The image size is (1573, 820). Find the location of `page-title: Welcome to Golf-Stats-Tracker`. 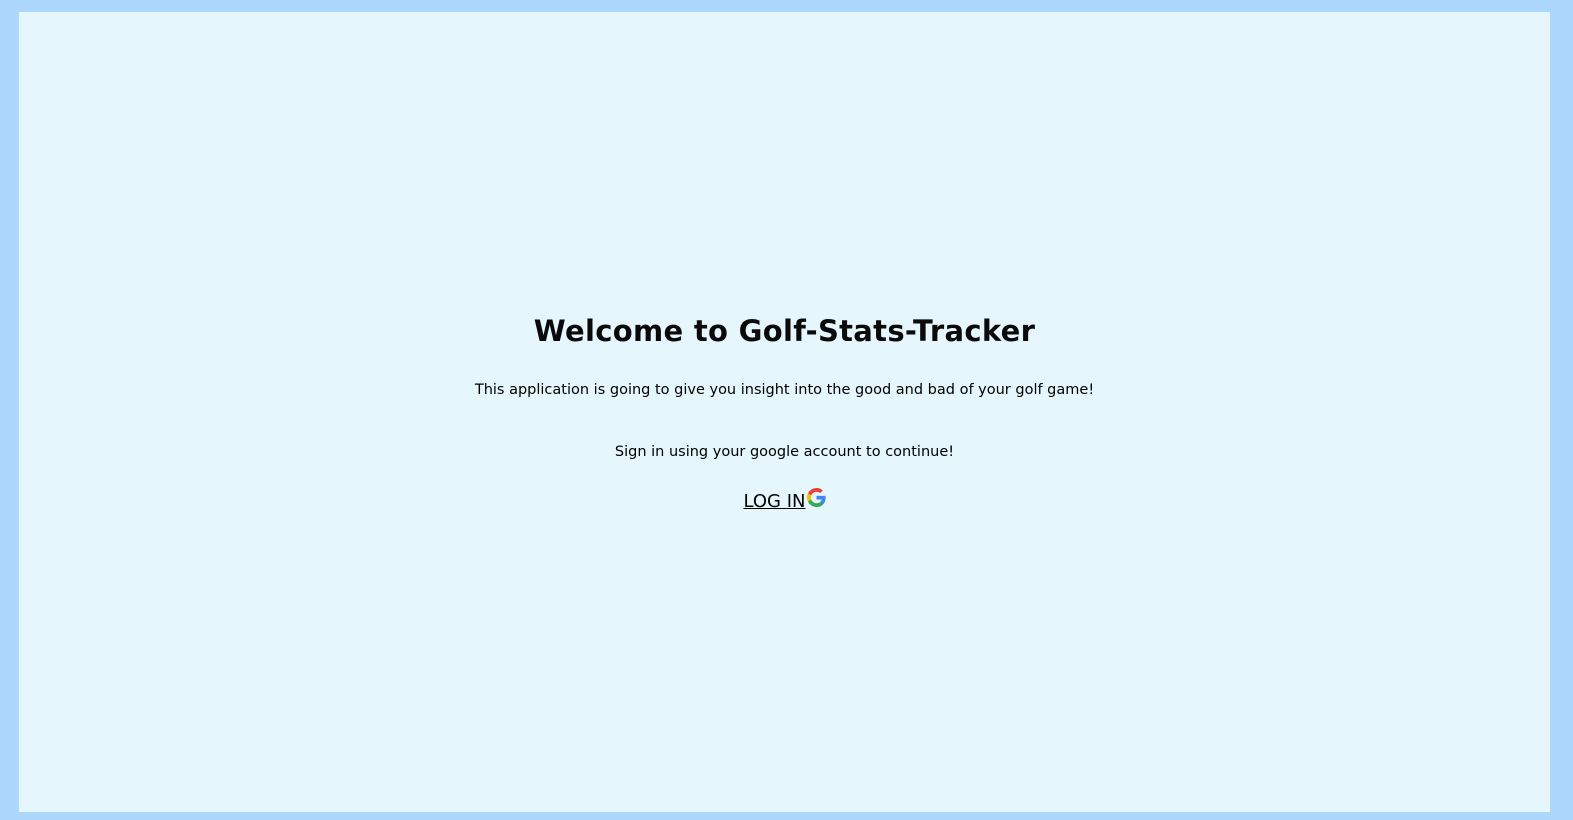

page-title: Welcome to Golf-Stats-Tracker is located at coordinates (784, 331).